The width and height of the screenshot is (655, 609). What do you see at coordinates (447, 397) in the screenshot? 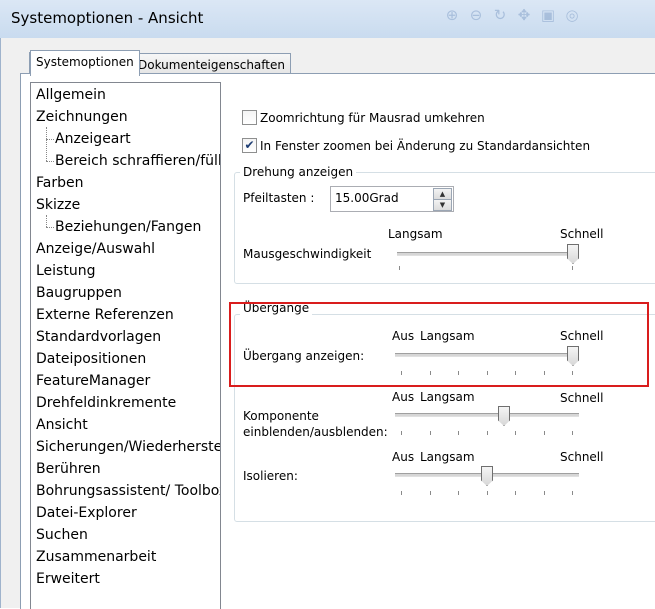
I see `component-slow-label: Langsam` at bounding box center [447, 397].